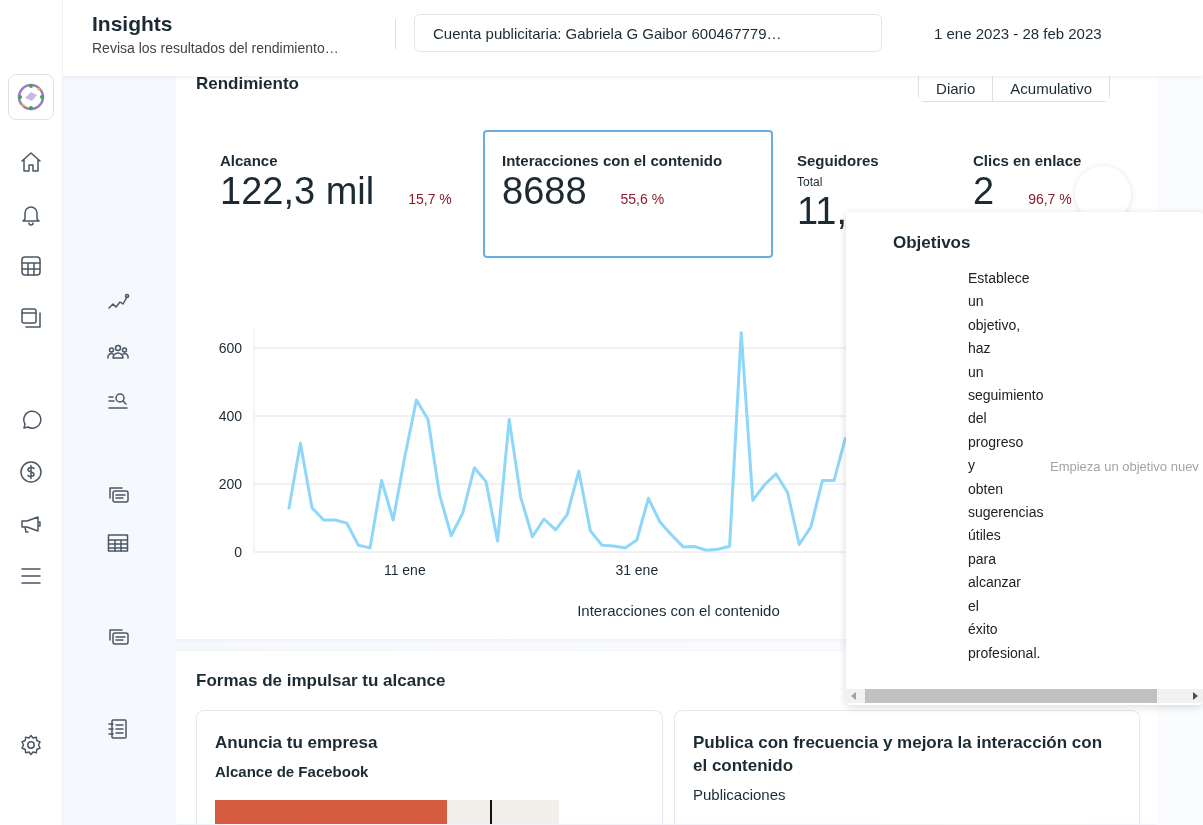 The width and height of the screenshot is (1203, 825). I want to click on section-title: Formas de impulsar tu alcance, so click(321, 681).